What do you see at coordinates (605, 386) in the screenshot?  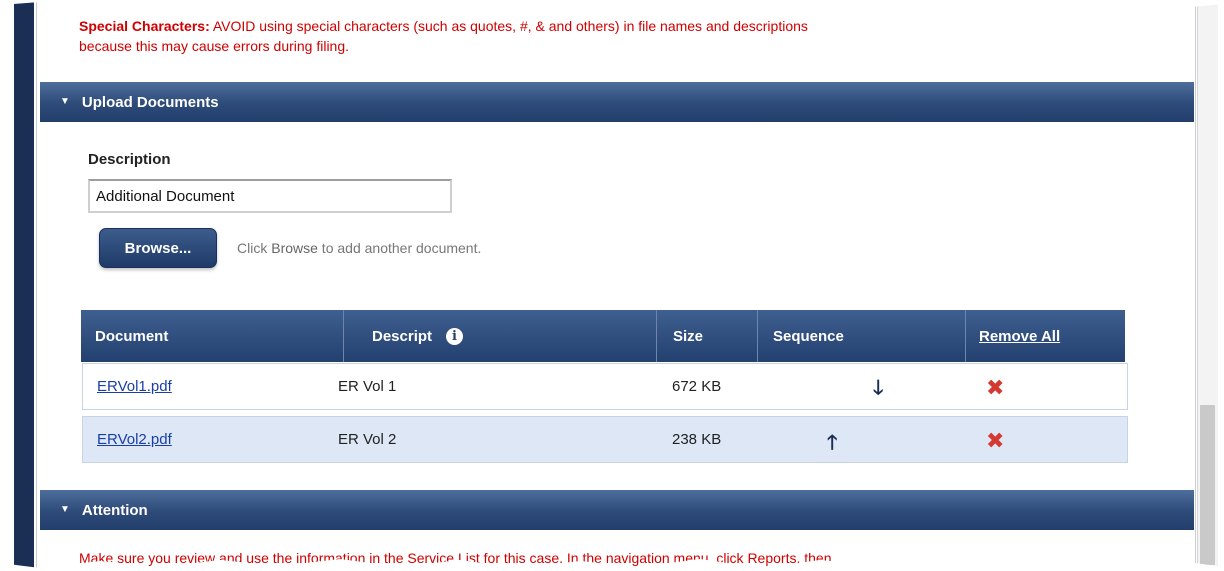 I see `table-row: ERVol1.pdf ER Vol 1 672 KB 🡓 ✖` at bounding box center [605, 386].